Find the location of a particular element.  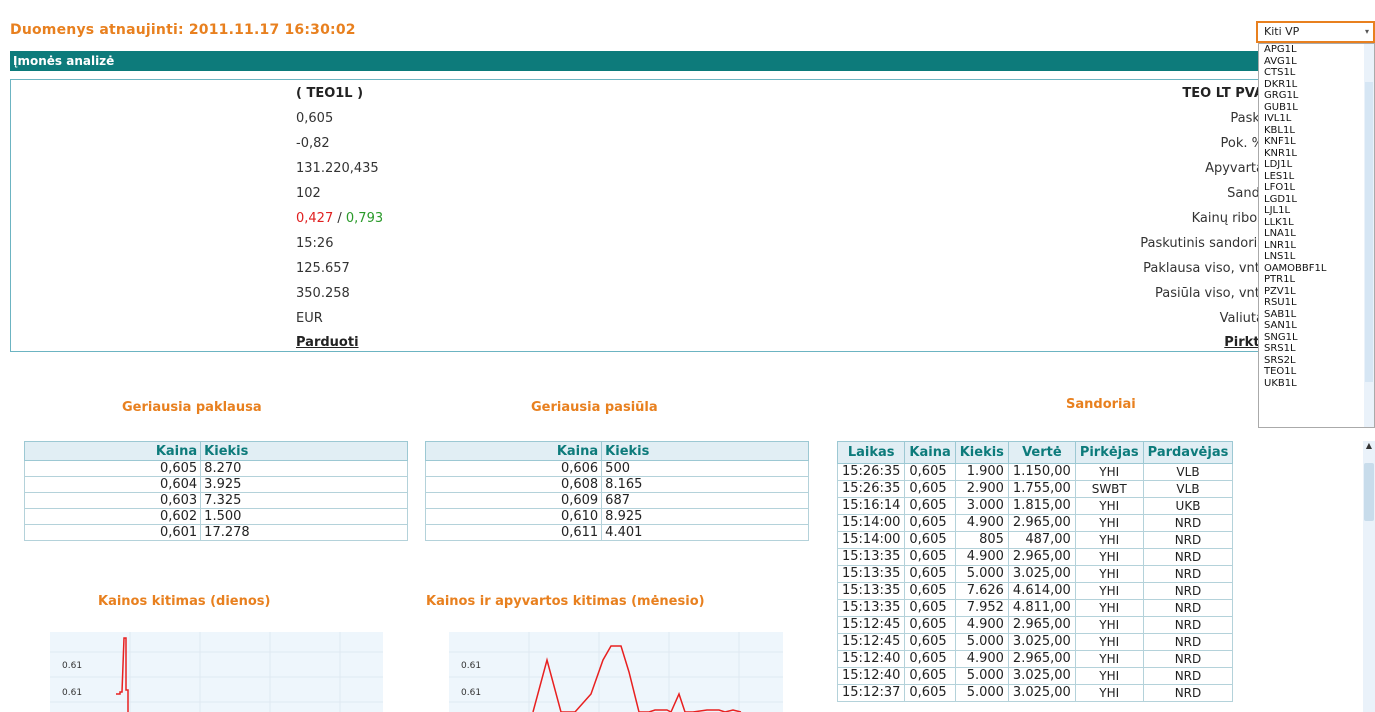

bid-quantity: 1.500 is located at coordinates (304, 516).